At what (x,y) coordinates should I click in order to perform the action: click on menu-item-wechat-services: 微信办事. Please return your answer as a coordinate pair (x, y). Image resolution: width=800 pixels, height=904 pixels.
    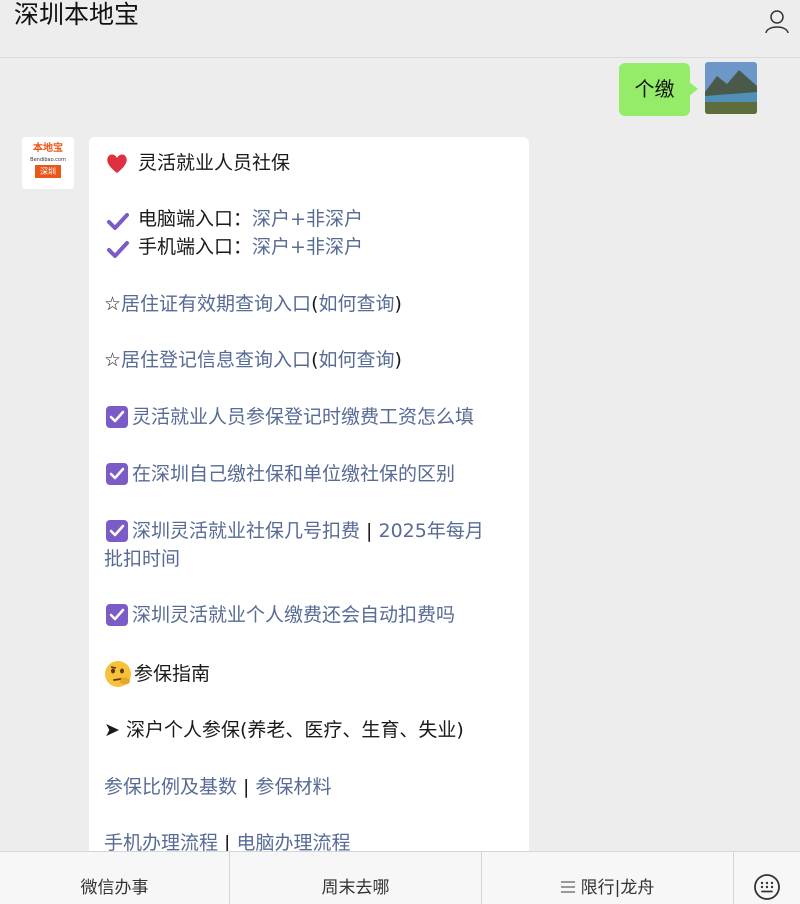
    Looking at the image, I should click on (114, 878).